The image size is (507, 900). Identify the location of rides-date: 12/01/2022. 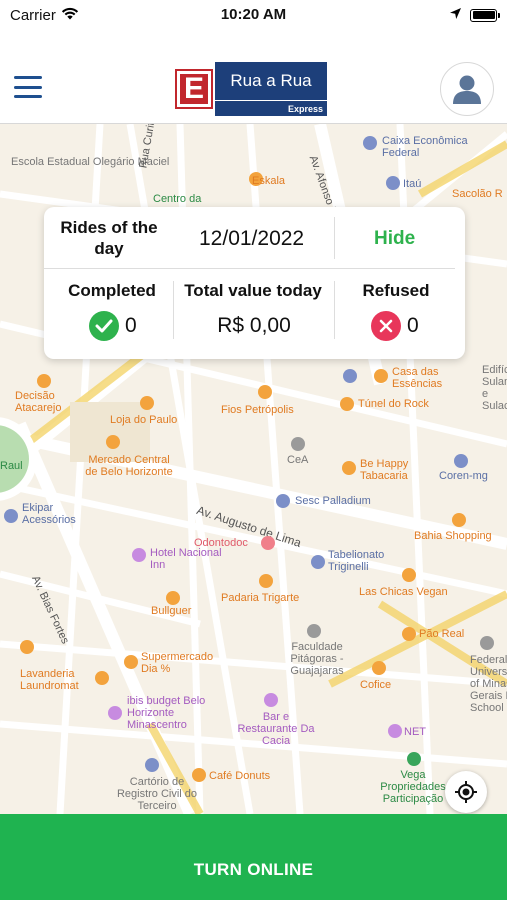
(252, 238).